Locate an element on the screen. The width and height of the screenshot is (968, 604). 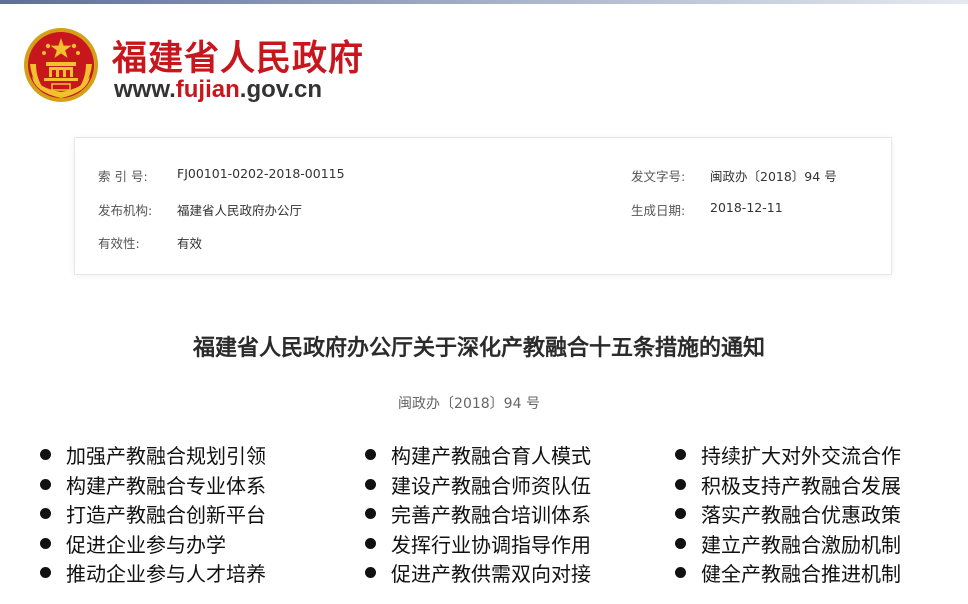
site-header: 福建省人民政府 www.fujian.gov.cn is located at coordinates (222, 66).